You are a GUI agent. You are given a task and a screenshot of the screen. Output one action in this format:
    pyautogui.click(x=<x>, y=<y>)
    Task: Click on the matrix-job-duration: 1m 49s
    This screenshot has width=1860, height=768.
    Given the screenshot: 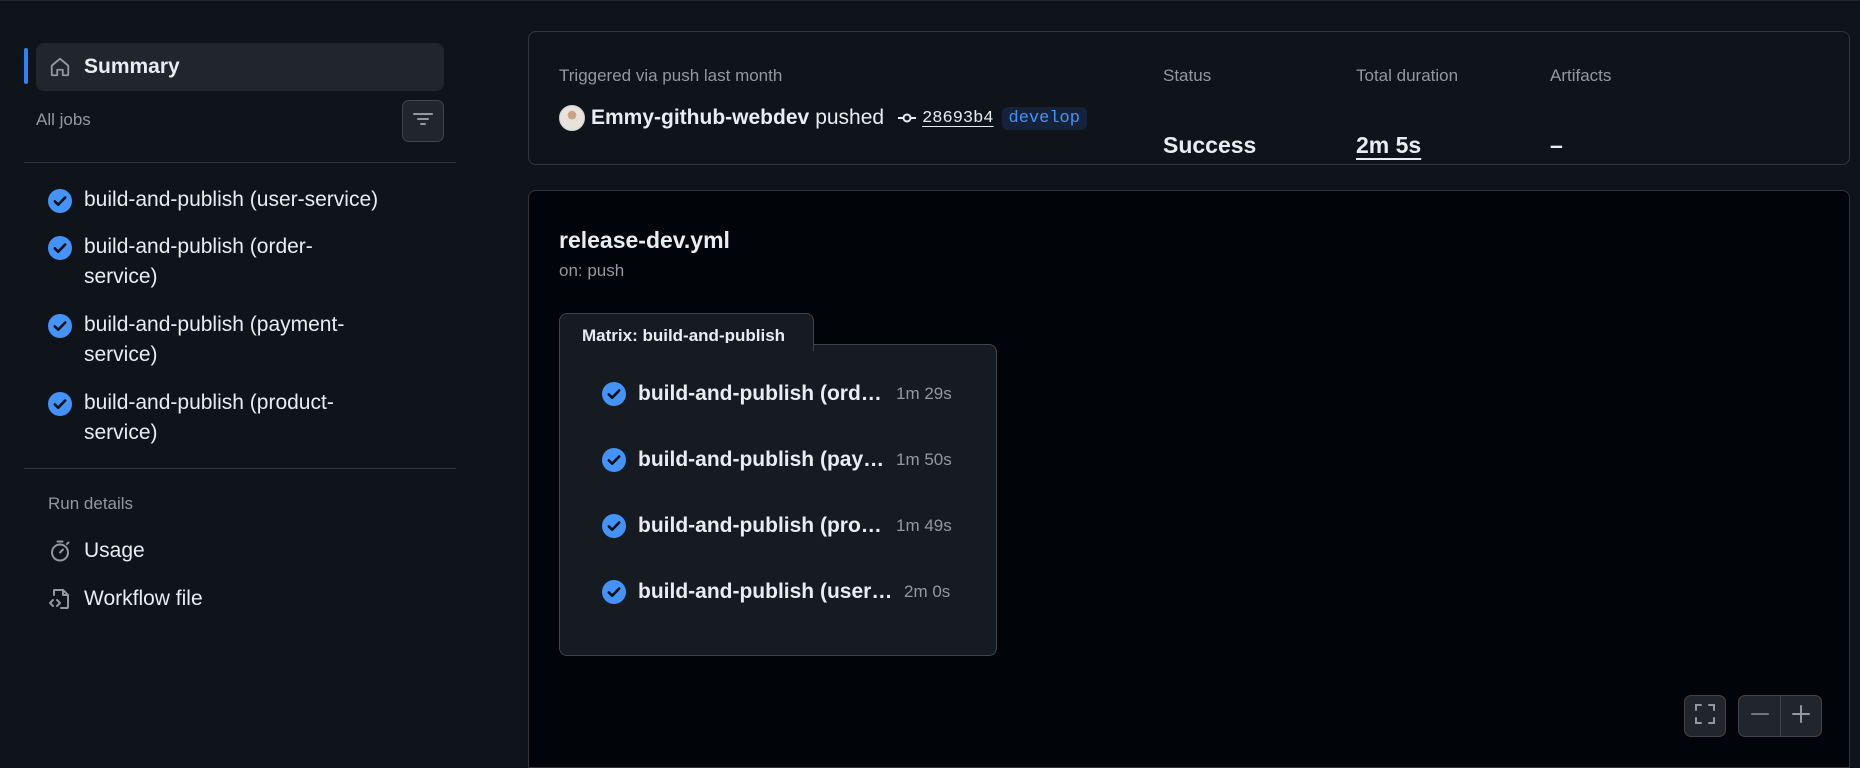 What is the action you would take?
    pyautogui.click(x=924, y=525)
    